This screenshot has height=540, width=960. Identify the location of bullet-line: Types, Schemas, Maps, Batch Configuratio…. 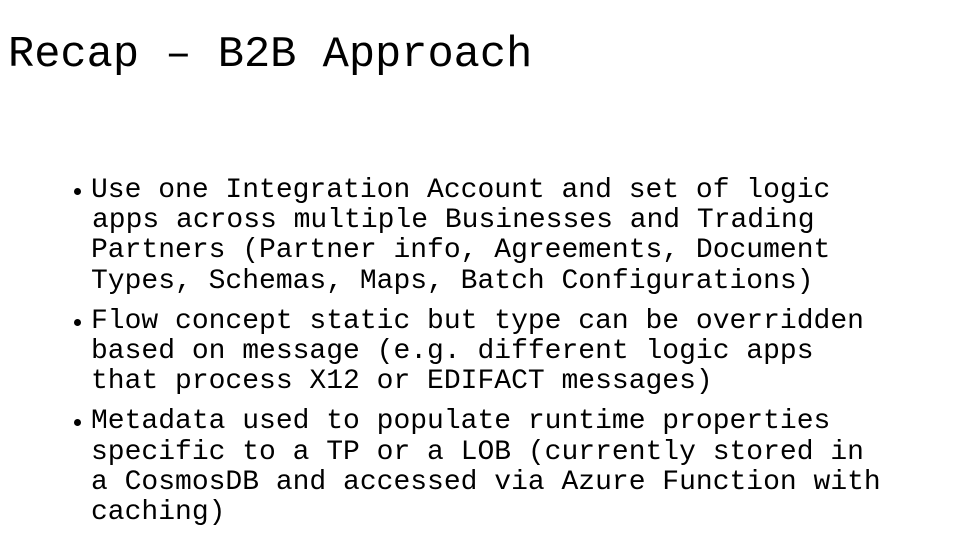
(452, 281).